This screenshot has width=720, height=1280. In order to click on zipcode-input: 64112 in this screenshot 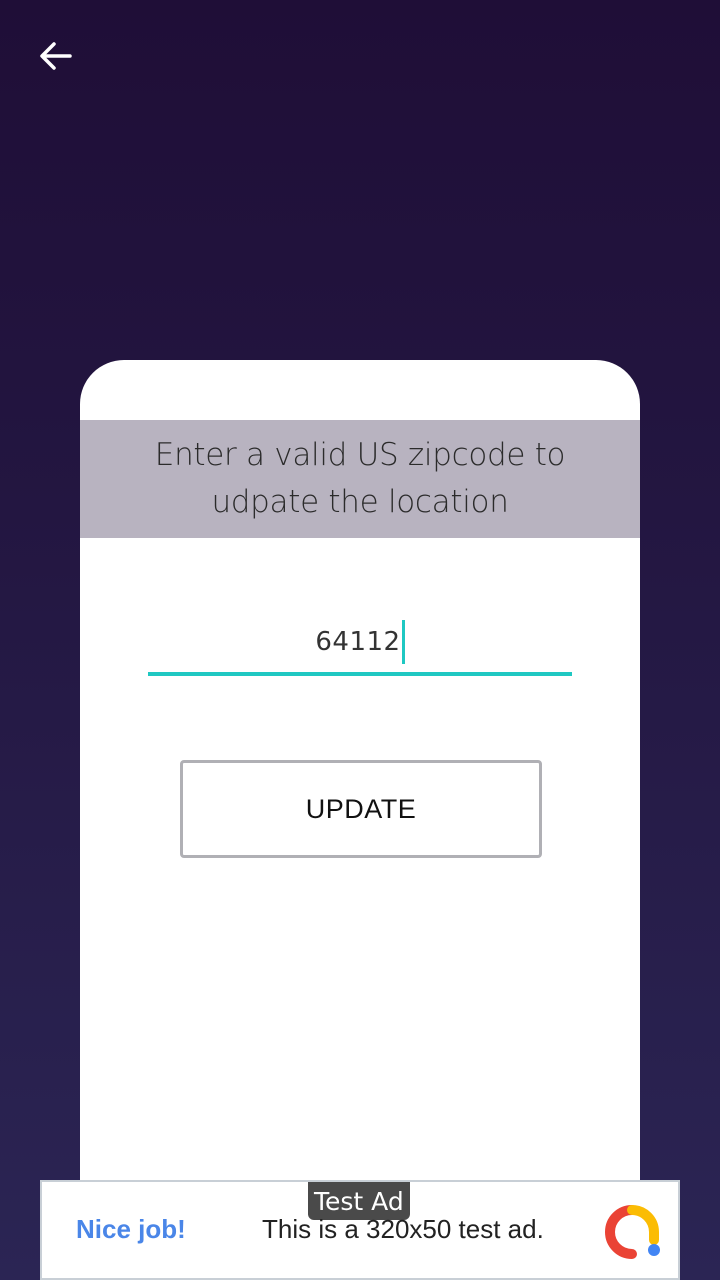, I will do `click(360, 644)`.